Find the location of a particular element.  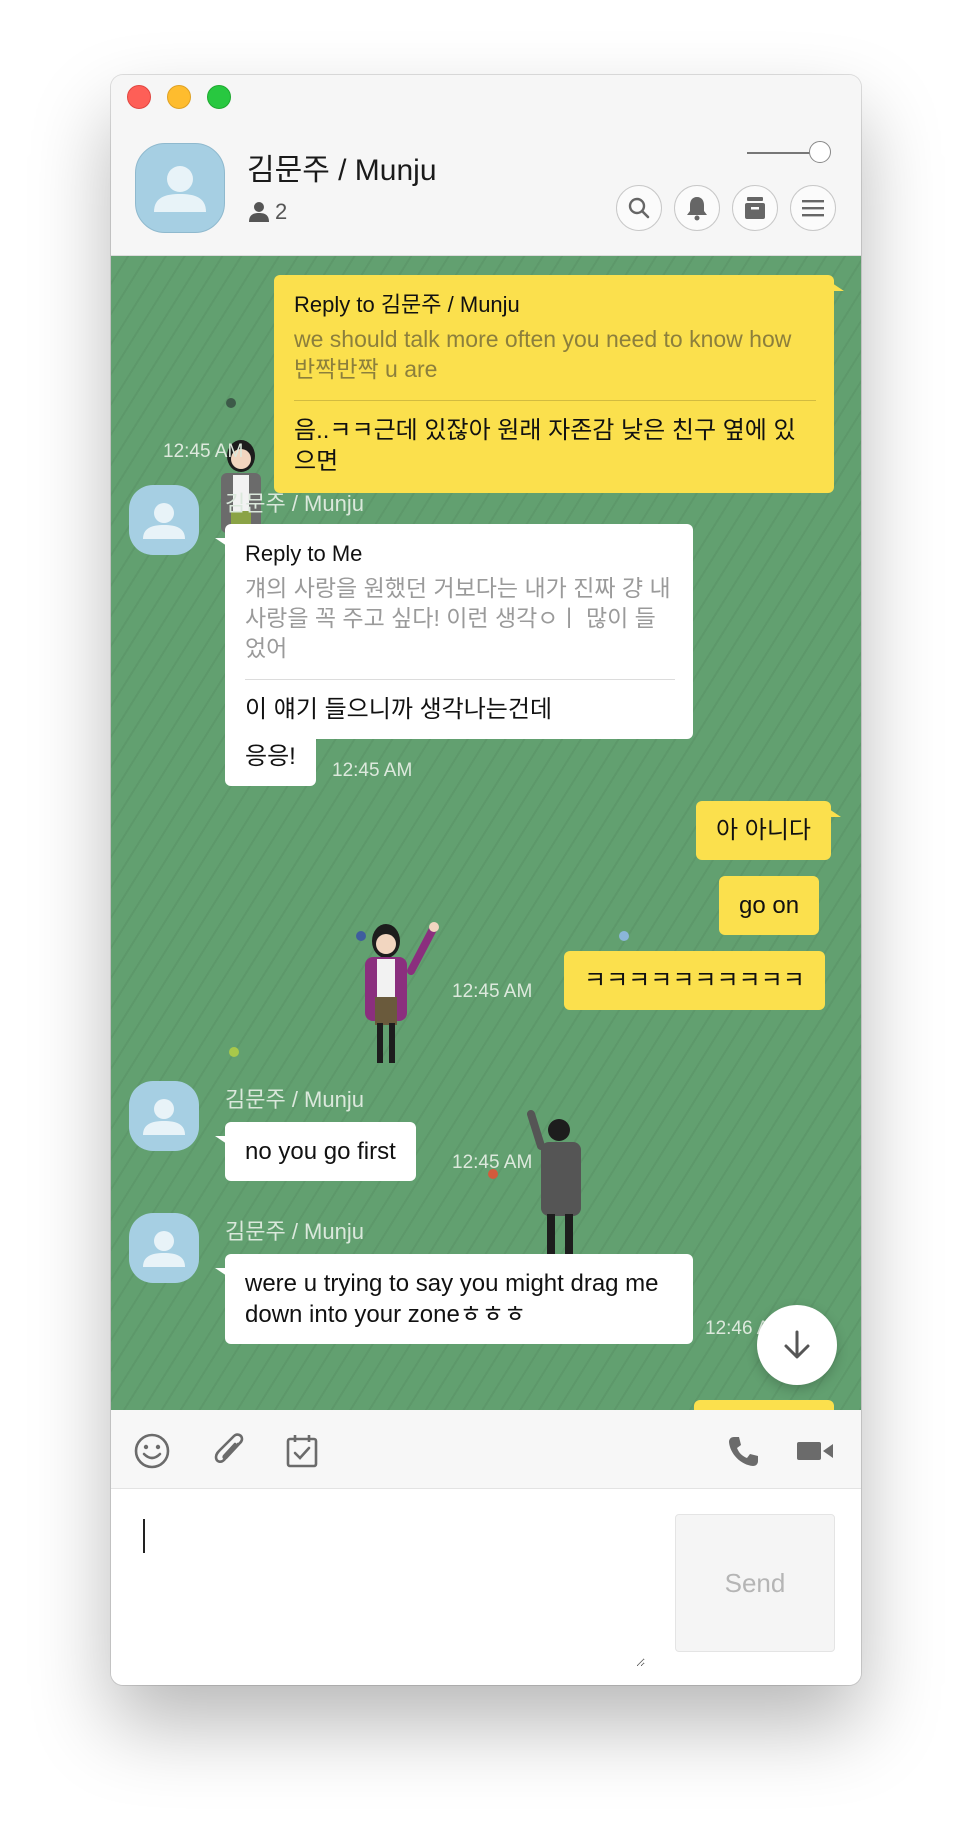

message-text: 이 얘기 들으니까 생각나는건데 is located at coordinates (399, 709).